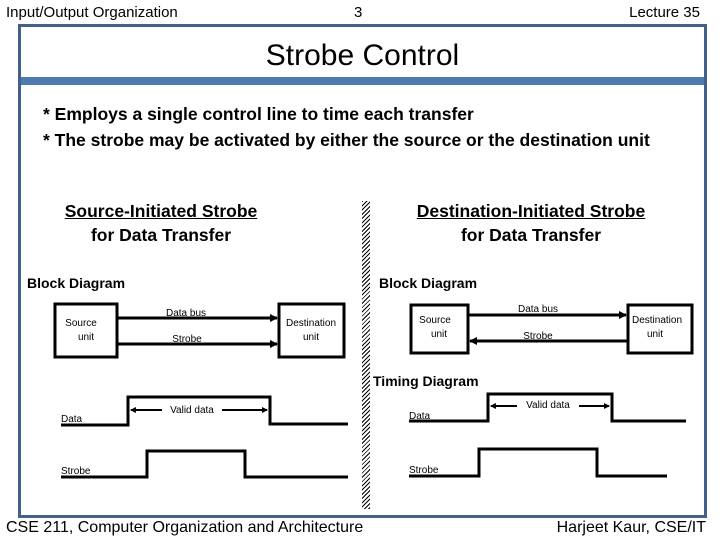 This screenshot has height=540, width=720. I want to click on footer-author: Harjeet Kaur, CSE/IT, so click(631, 527).